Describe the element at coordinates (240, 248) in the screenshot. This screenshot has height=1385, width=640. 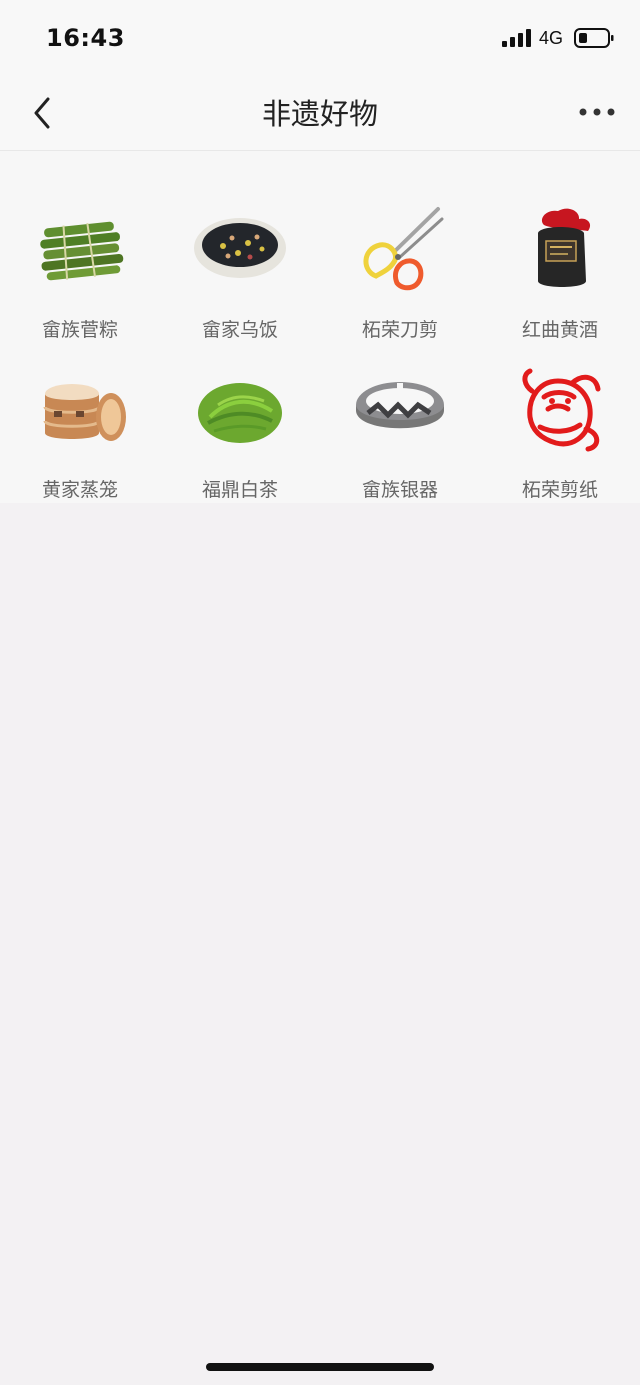
I see `black-rice-image` at that location.